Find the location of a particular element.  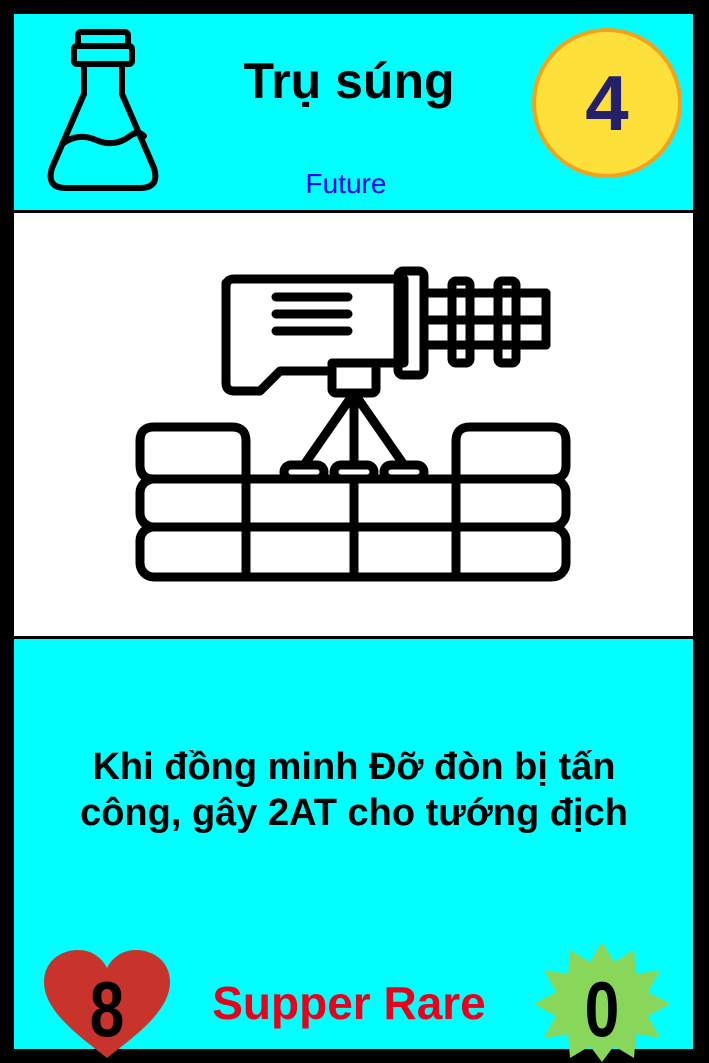

attack-value: 0 is located at coordinates (602, 1009).